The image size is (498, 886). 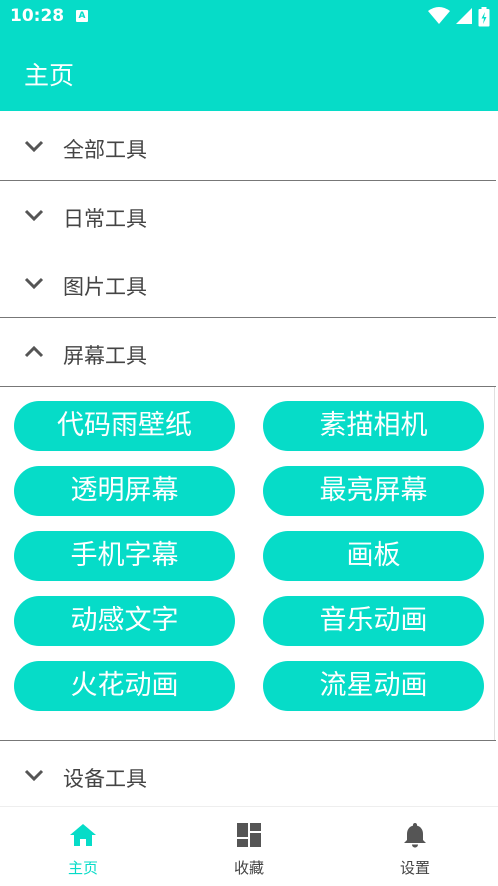 I want to click on tool-button-music-animation: 音乐动画, so click(x=373, y=621).